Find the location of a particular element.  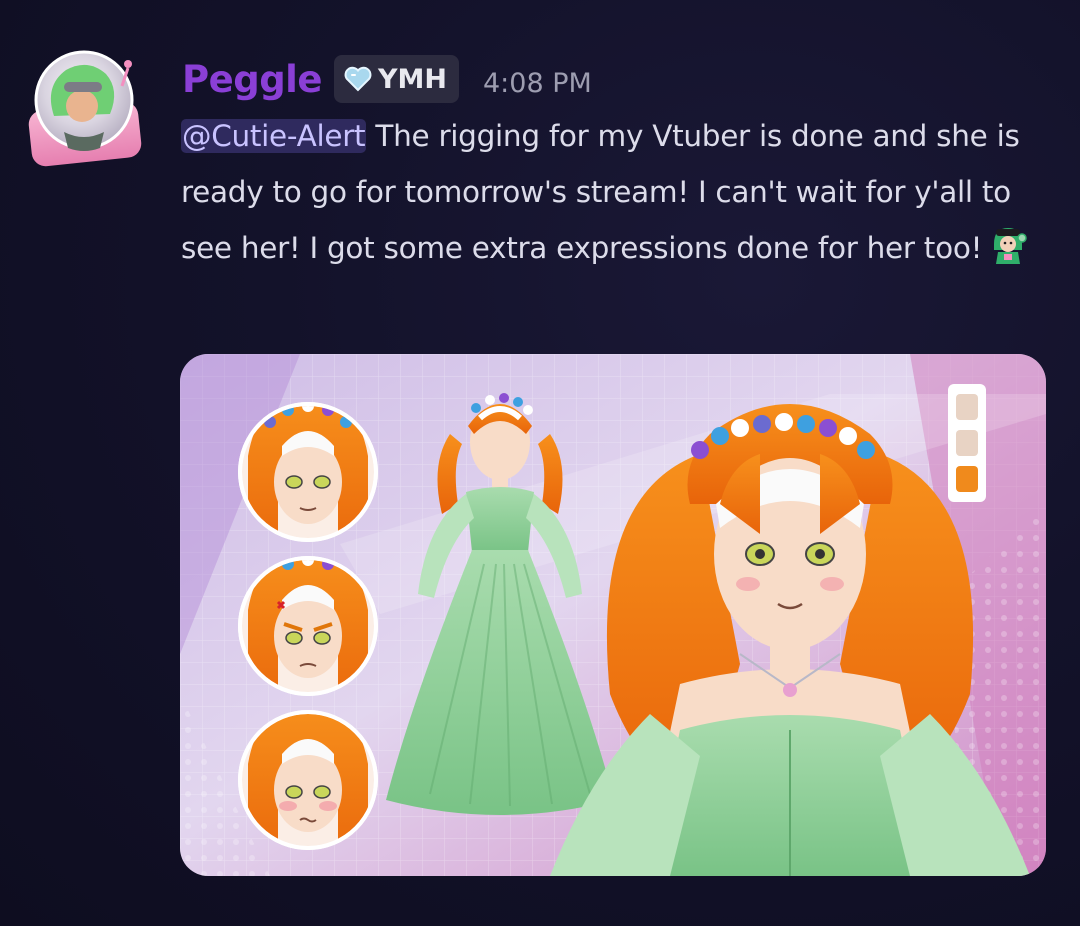

avatar-image is located at coordinates (85, 108).